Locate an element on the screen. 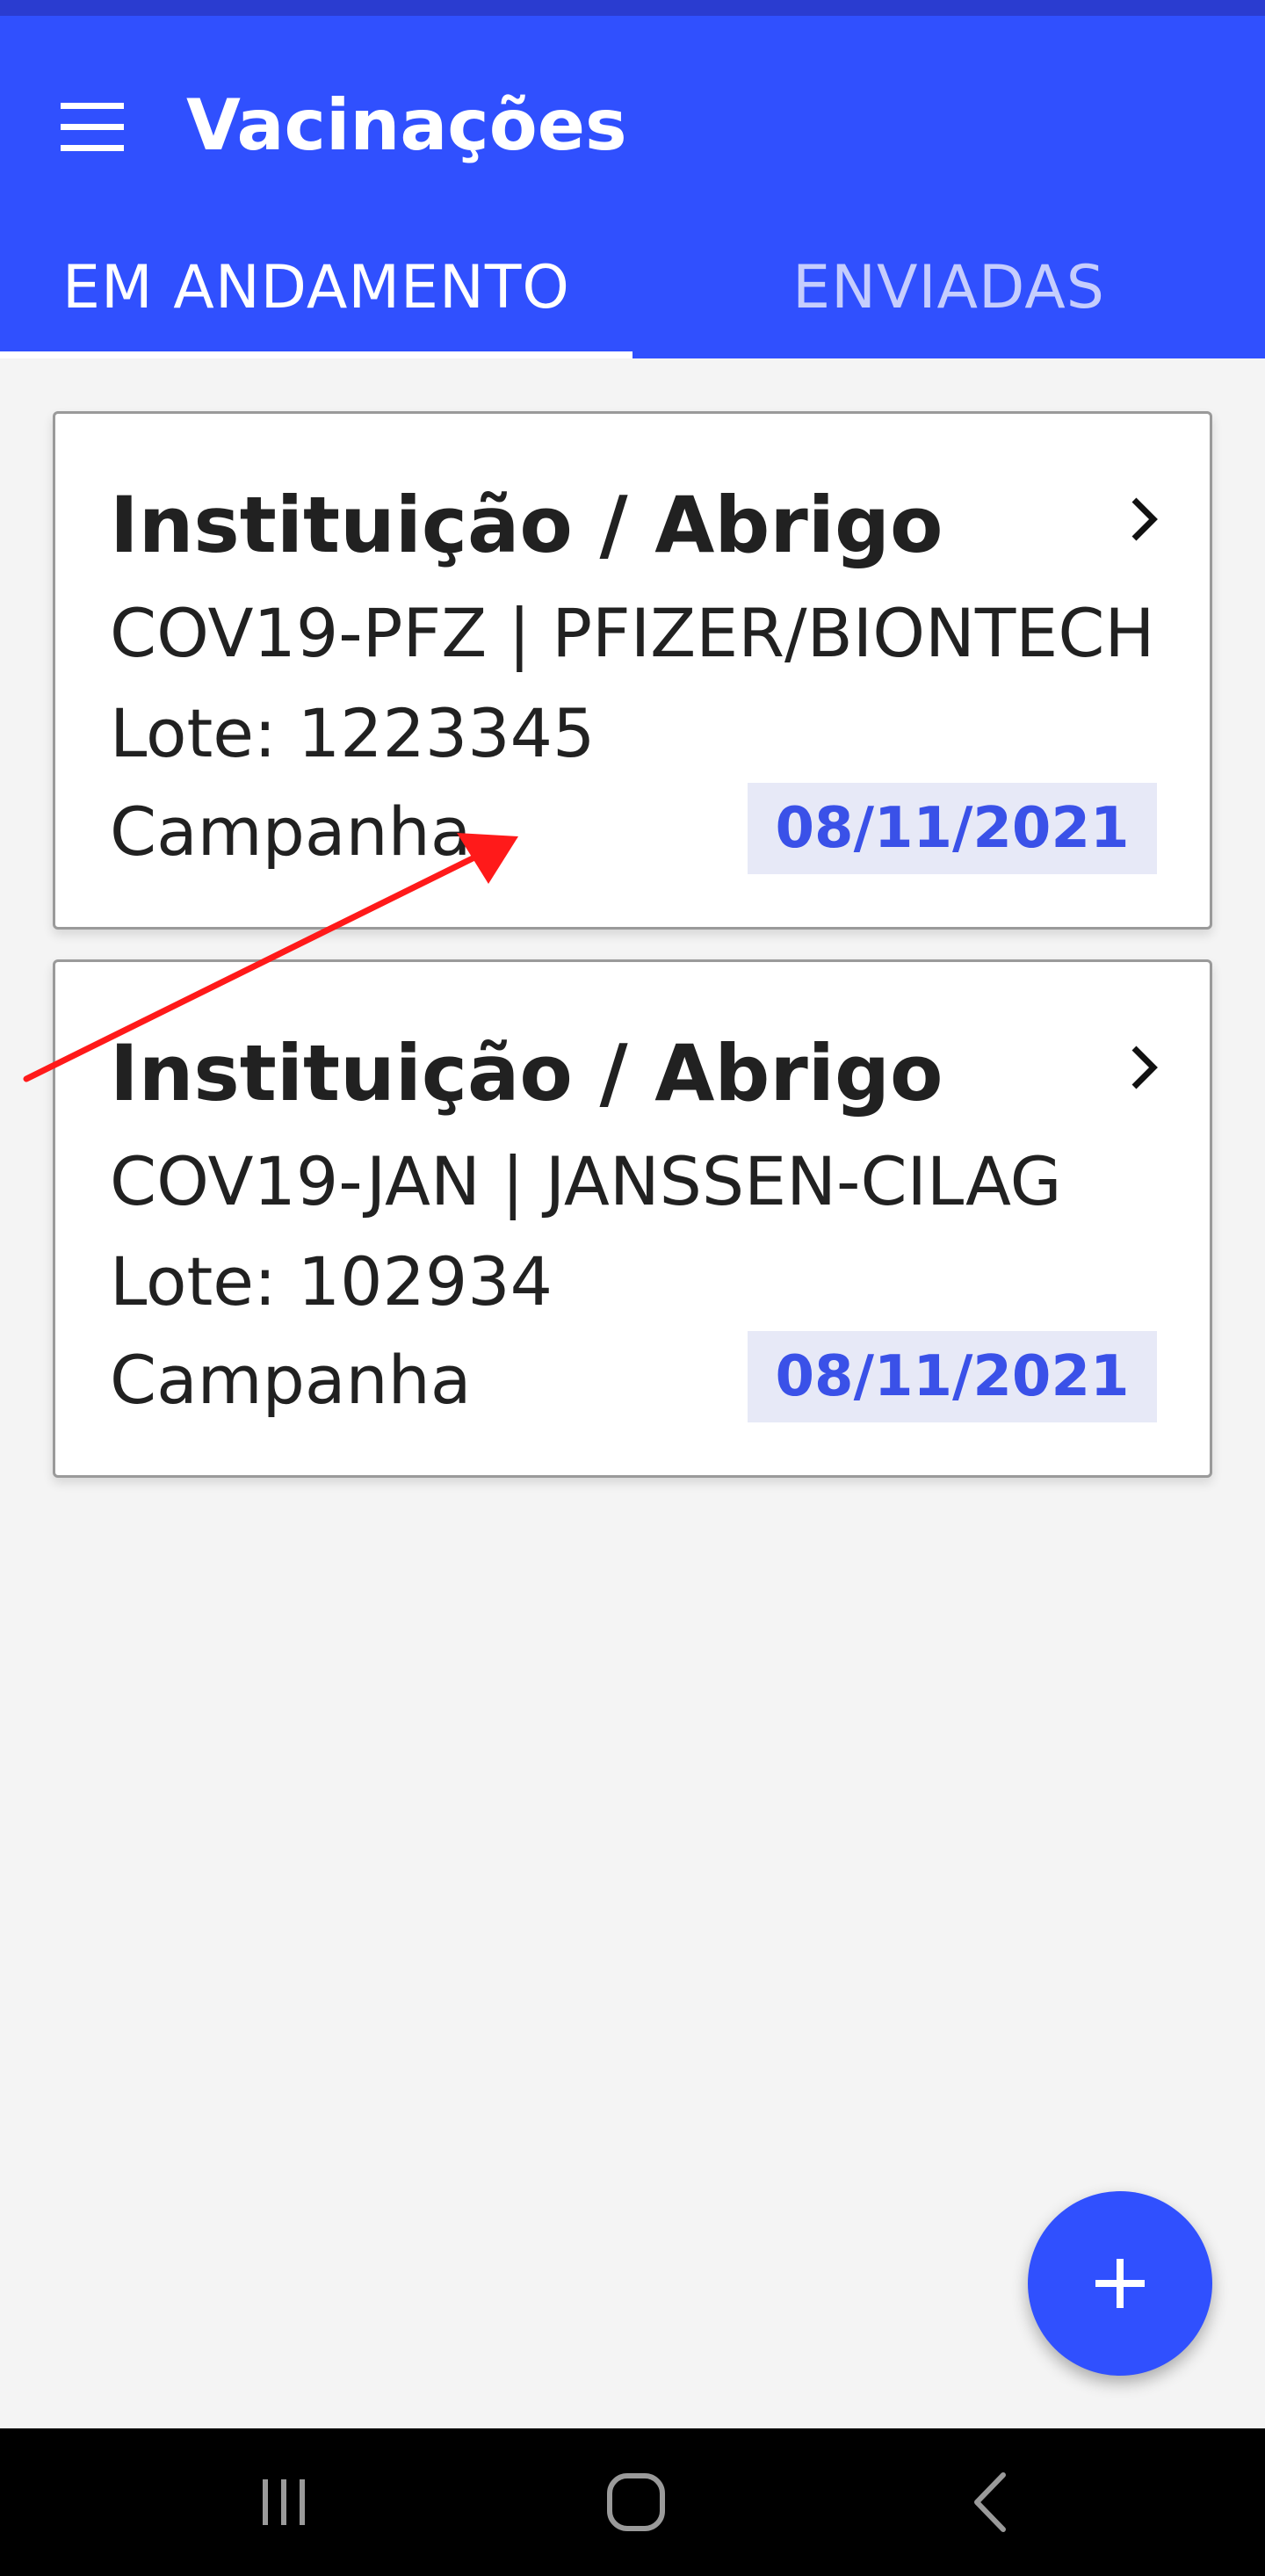 This screenshot has width=1265, height=2576. home-icon is located at coordinates (636, 2502).